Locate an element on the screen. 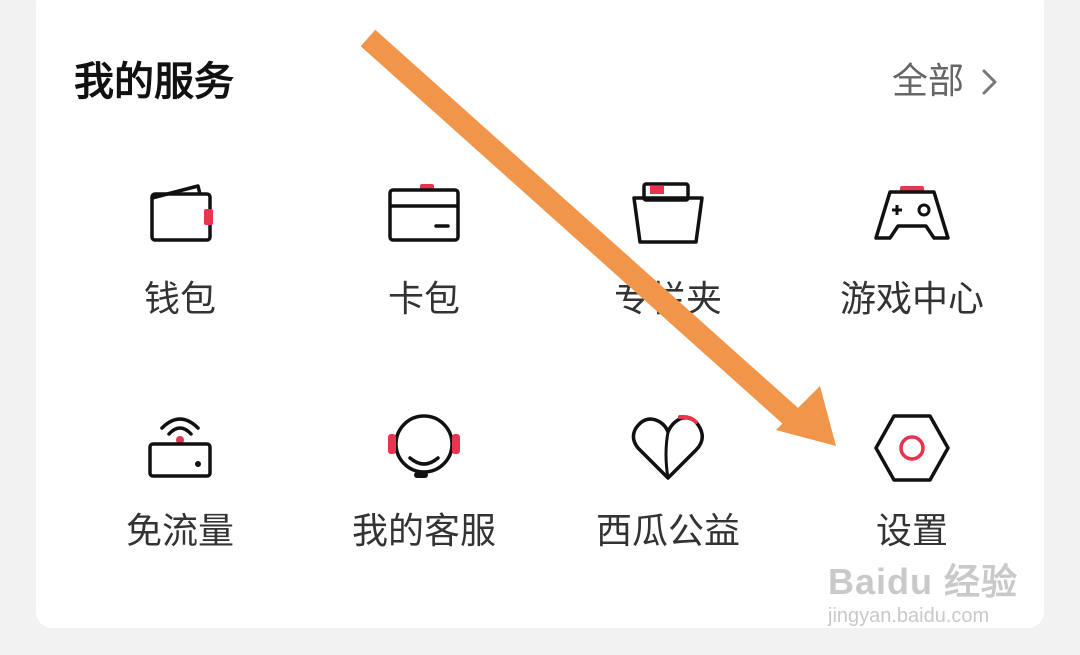 This screenshot has height=655, width=1080. service-label: 卡包 is located at coordinates (423, 299).